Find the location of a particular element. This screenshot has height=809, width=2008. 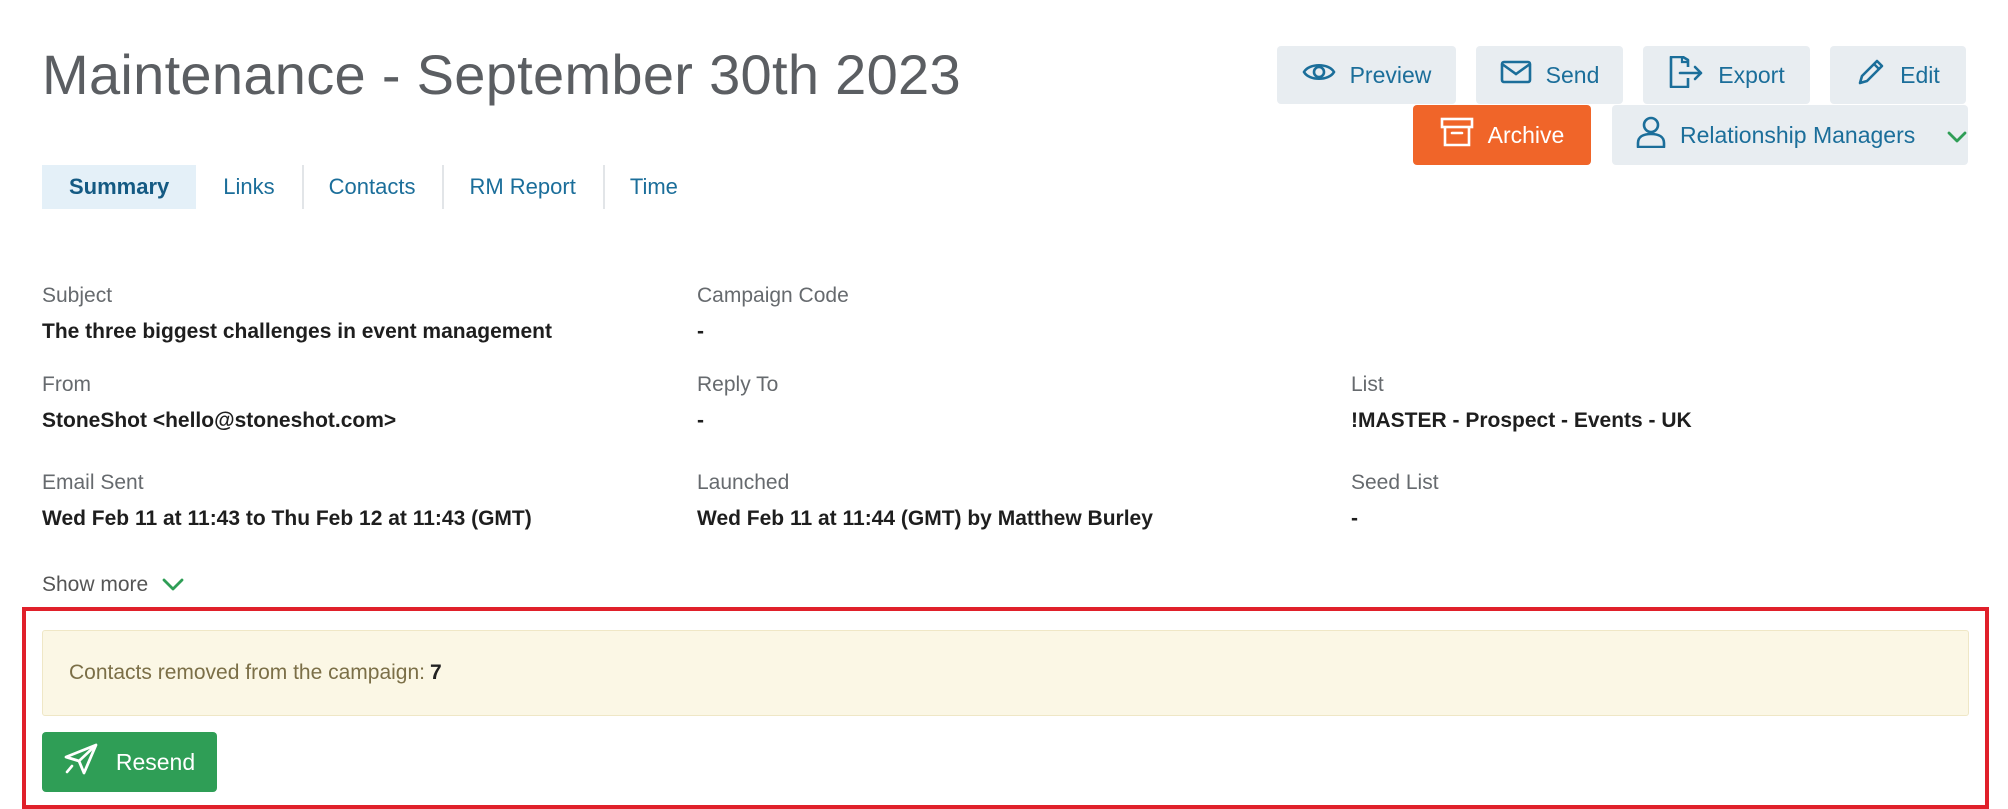

from-label: From is located at coordinates (66, 384).